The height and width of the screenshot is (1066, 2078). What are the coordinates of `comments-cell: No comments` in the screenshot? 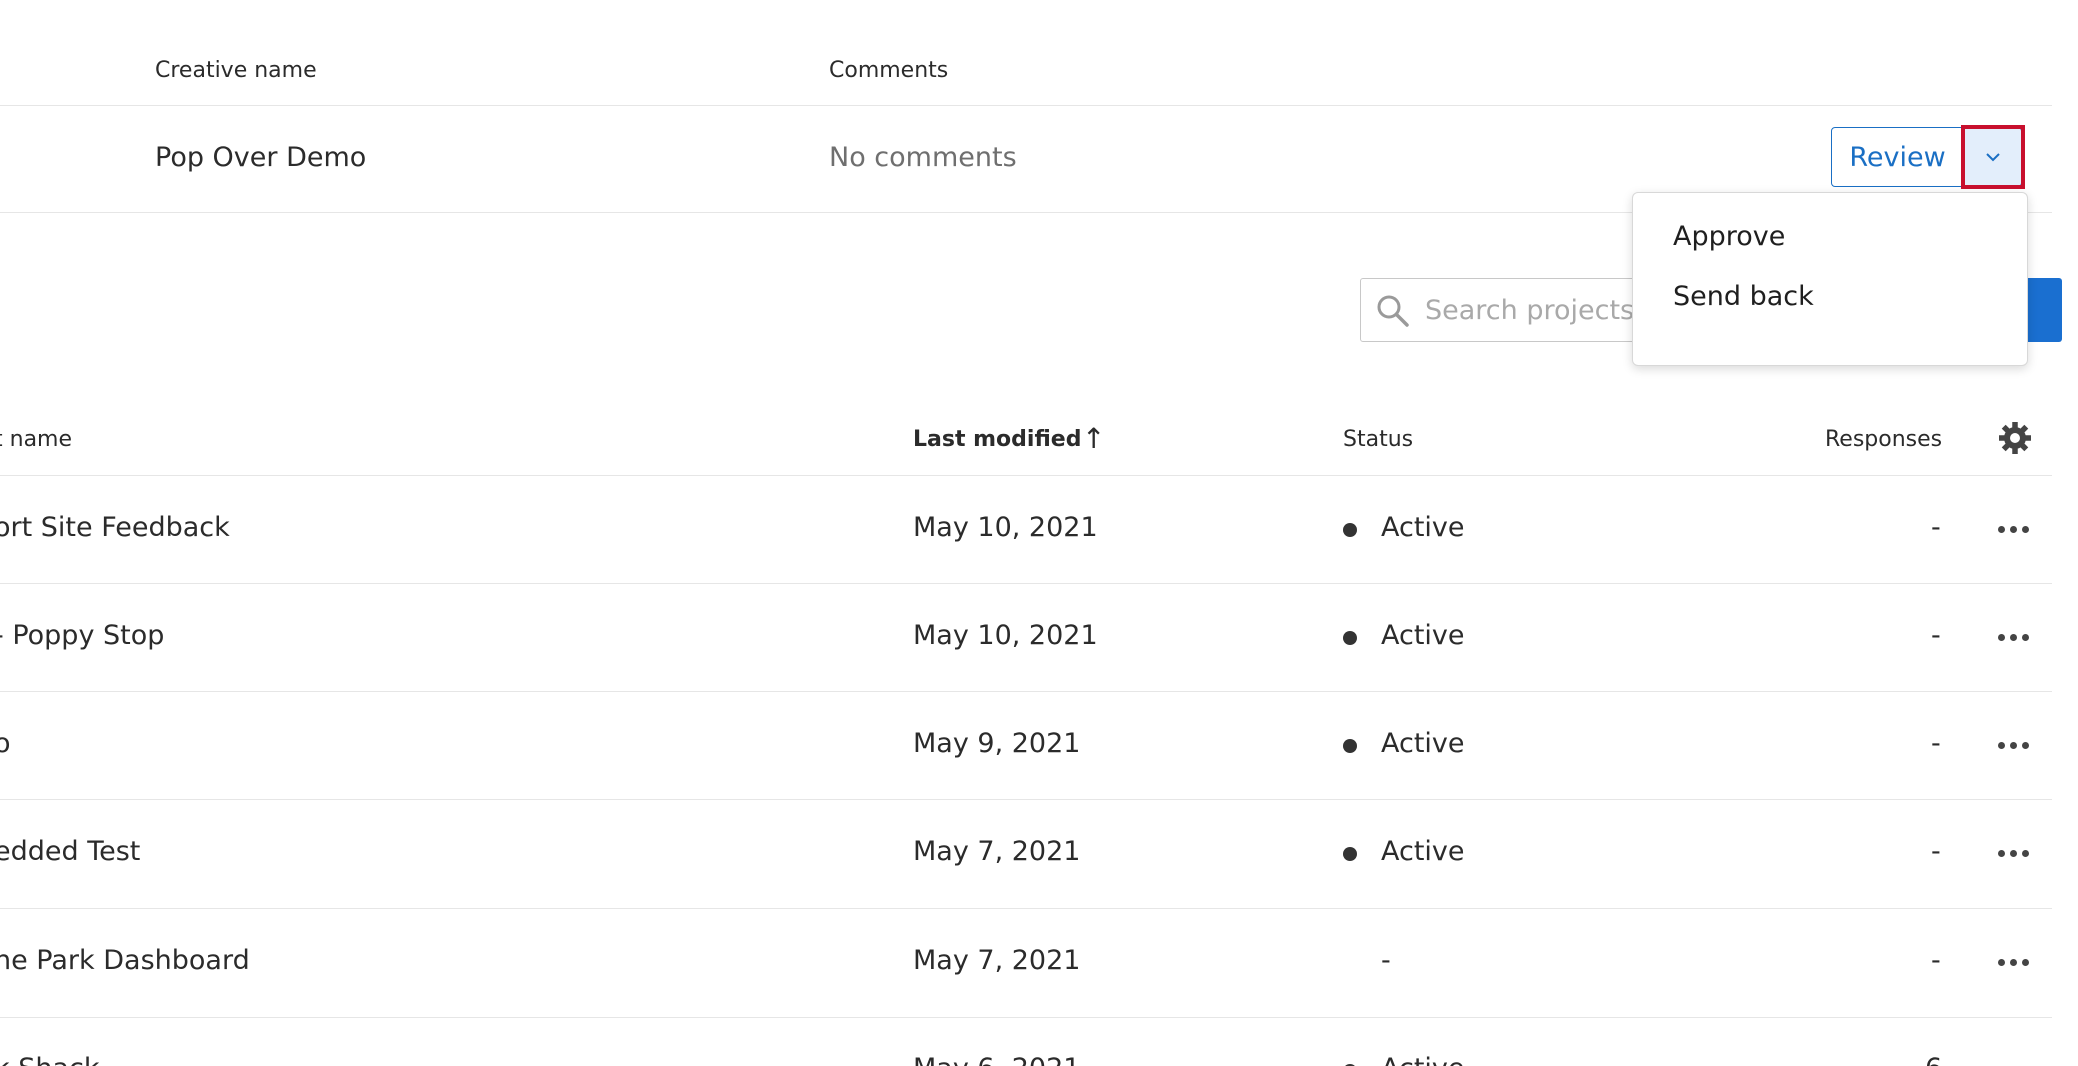 It's located at (923, 157).